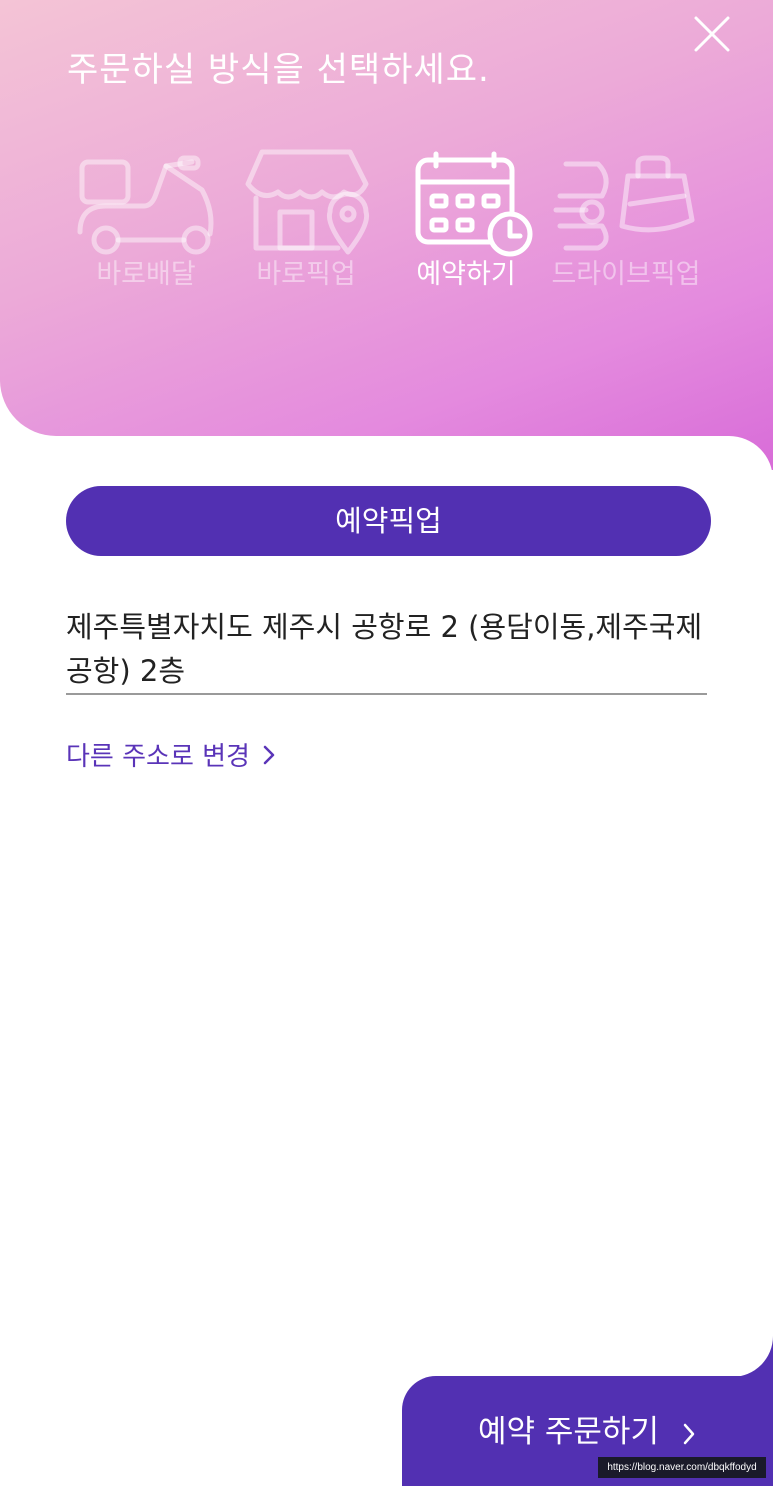  I want to click on change-address-link: 다른 주소로 변경, so click(171, 754).